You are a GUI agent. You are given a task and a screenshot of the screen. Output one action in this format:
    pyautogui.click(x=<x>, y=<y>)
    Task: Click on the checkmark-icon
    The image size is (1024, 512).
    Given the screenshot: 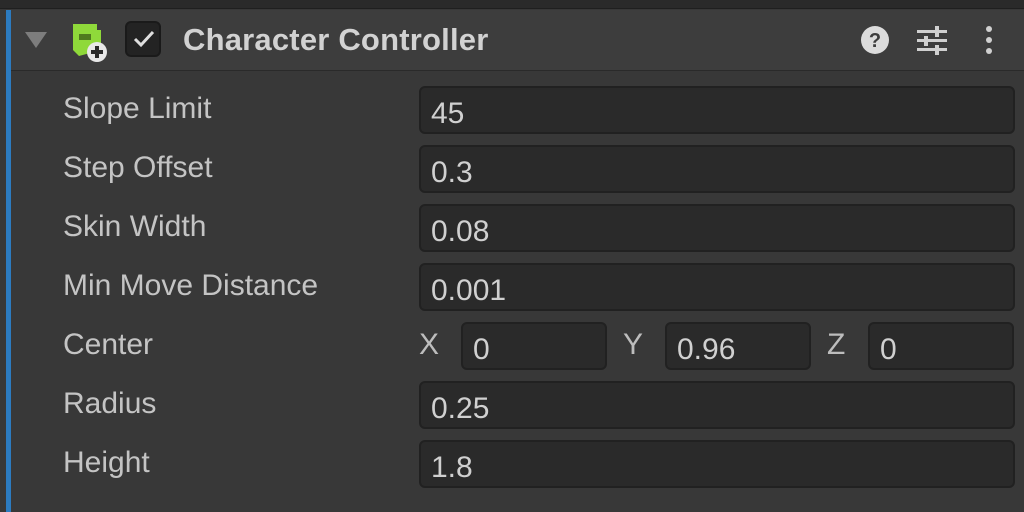 What is the action you would take?
    pyautogui.click(x=144, y=39)
    